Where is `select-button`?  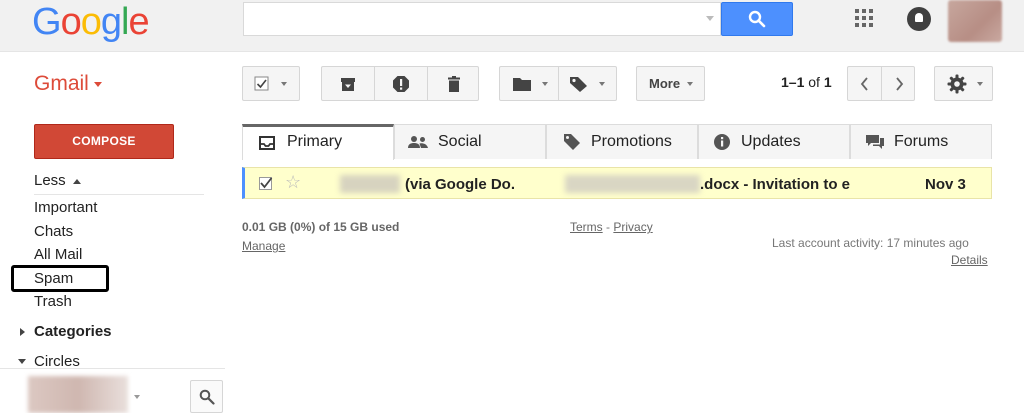
select-button is located at coordinates (271, 83).